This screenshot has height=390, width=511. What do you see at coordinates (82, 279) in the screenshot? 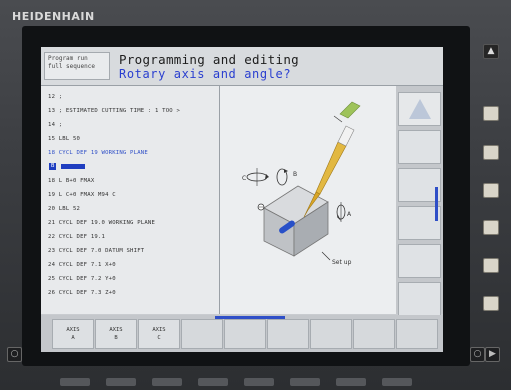
I see `program-line: 25 CYCL DEF 7.2 Y+0` at bounding box center [82, 279].